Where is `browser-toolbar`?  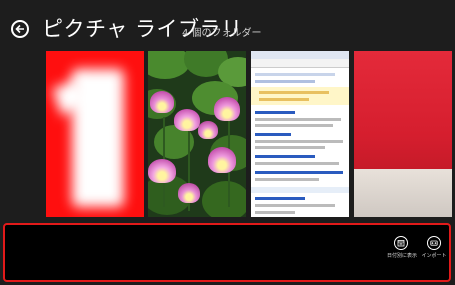 browser-toolbar is located at coordinates (300, 55).